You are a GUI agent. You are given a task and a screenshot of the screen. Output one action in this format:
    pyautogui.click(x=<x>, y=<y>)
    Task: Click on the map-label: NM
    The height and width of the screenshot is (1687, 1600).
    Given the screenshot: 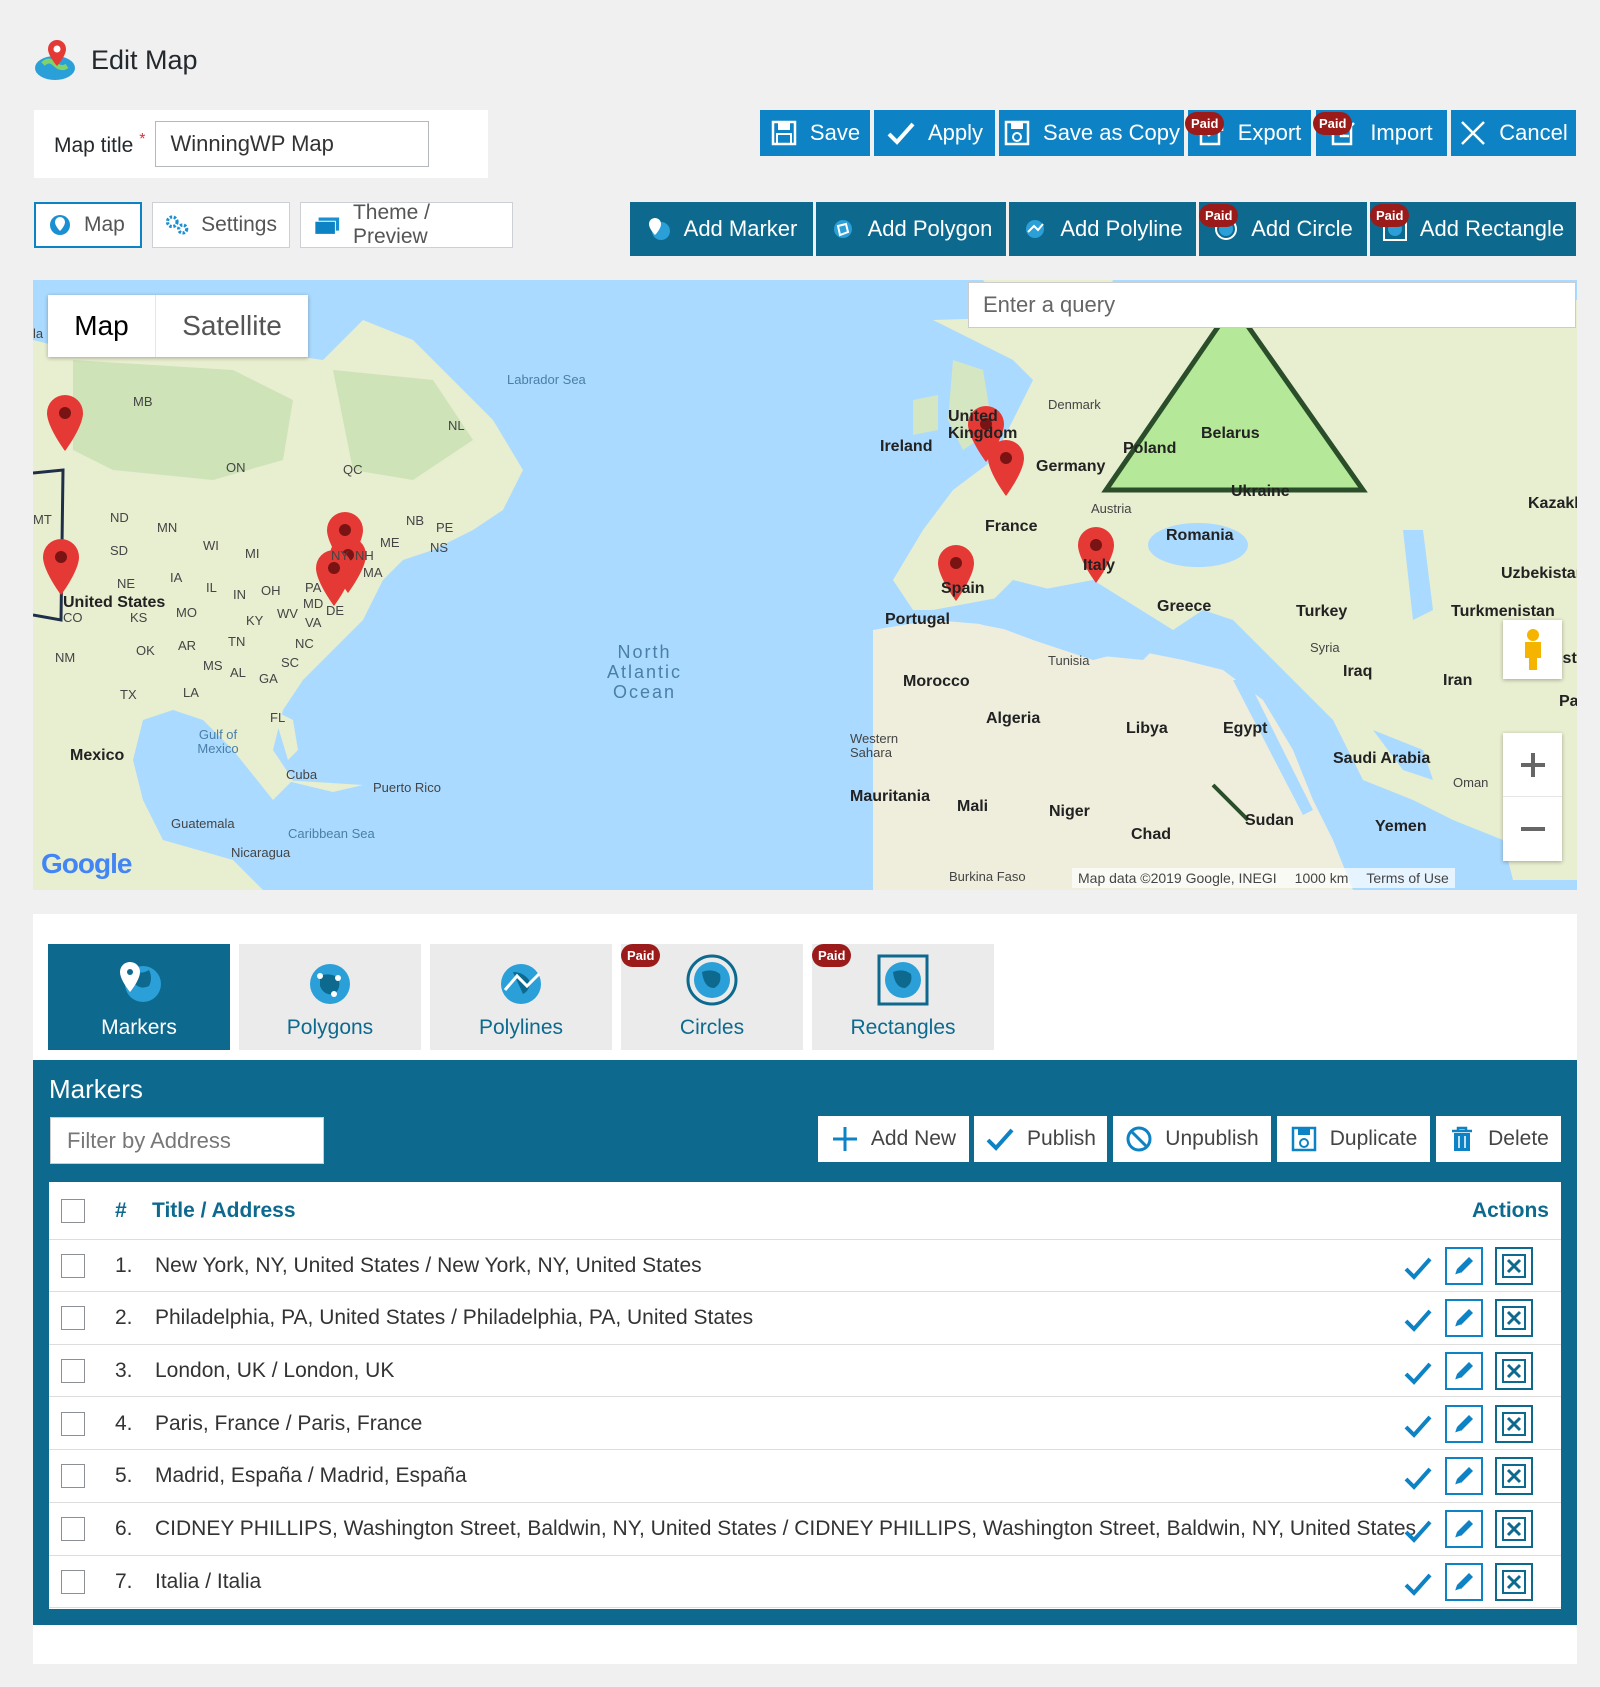 What is the action you would take?
    pyautogui.click(x=65, y=657)
    